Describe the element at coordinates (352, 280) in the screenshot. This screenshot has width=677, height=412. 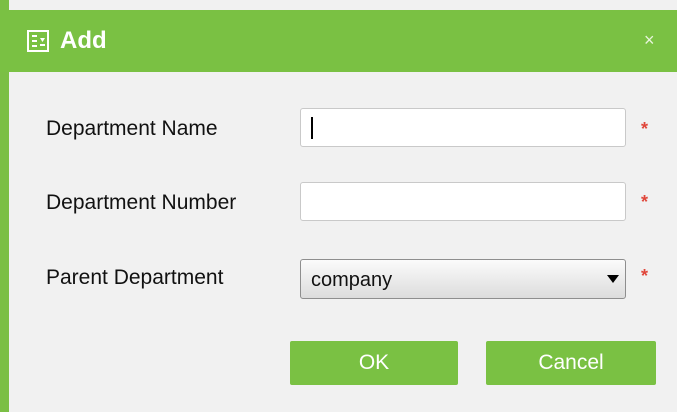
I see `parent-department-value: company` at that location.